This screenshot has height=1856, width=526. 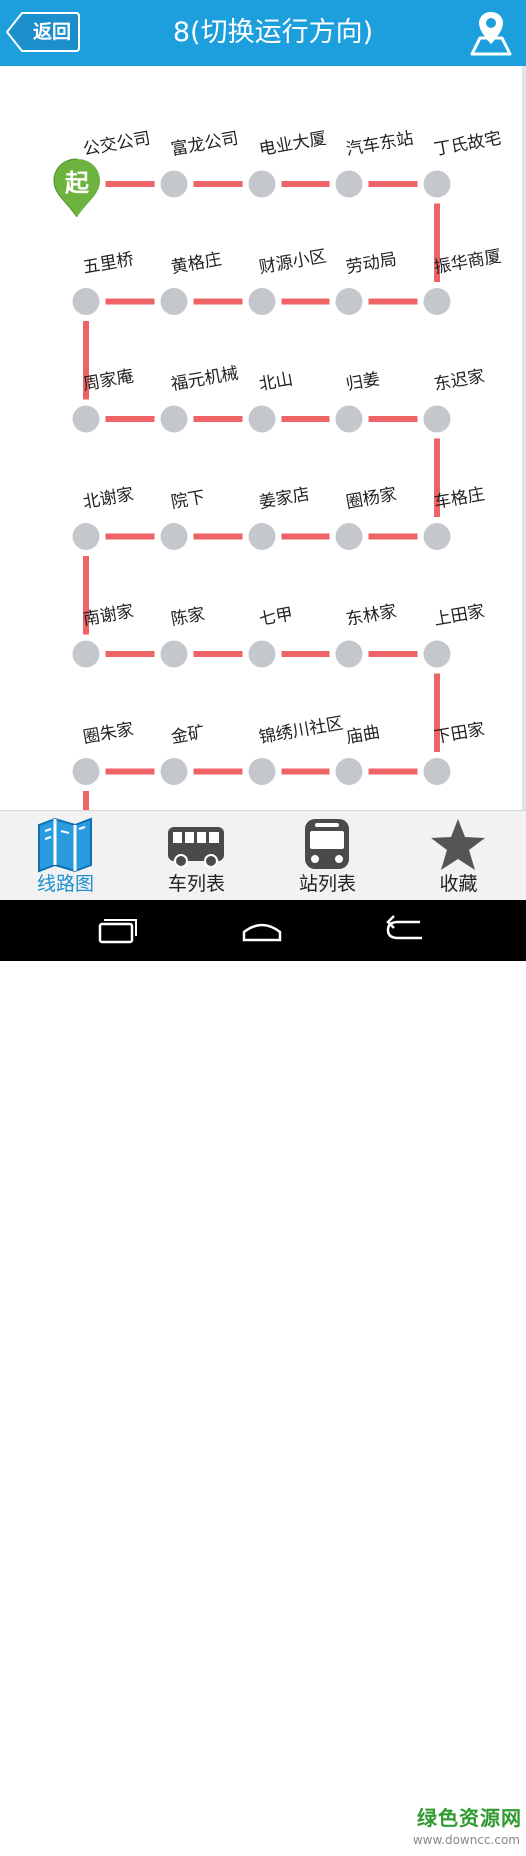 I want to click on tab-favorites-label: 收藏, so click(x=458, y=884).